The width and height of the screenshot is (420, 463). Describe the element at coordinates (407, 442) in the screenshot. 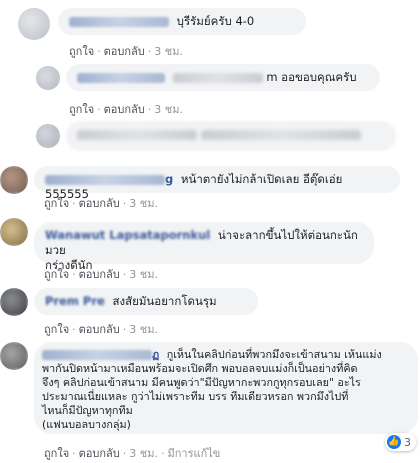

I see `reaction-count: 3` at that location.